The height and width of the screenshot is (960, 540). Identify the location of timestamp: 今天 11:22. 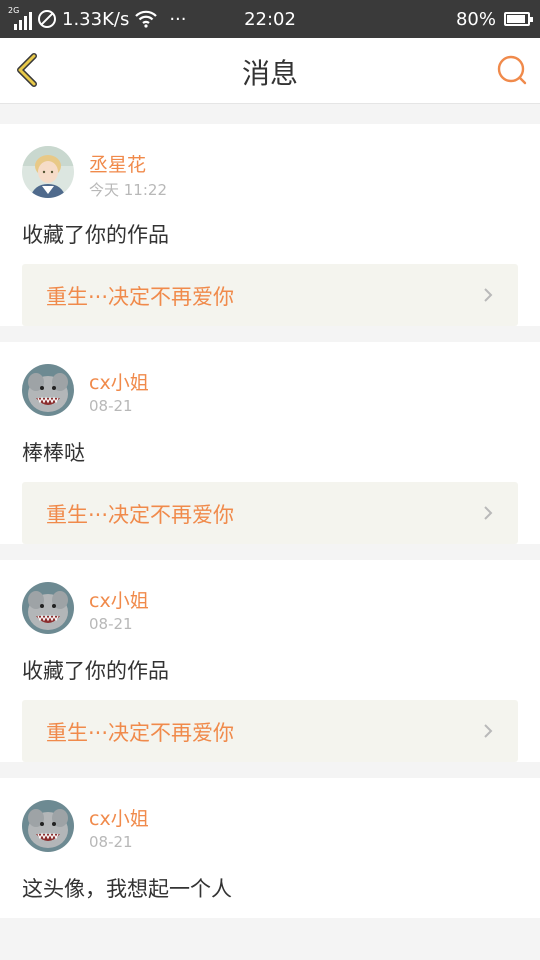
(128, 190).